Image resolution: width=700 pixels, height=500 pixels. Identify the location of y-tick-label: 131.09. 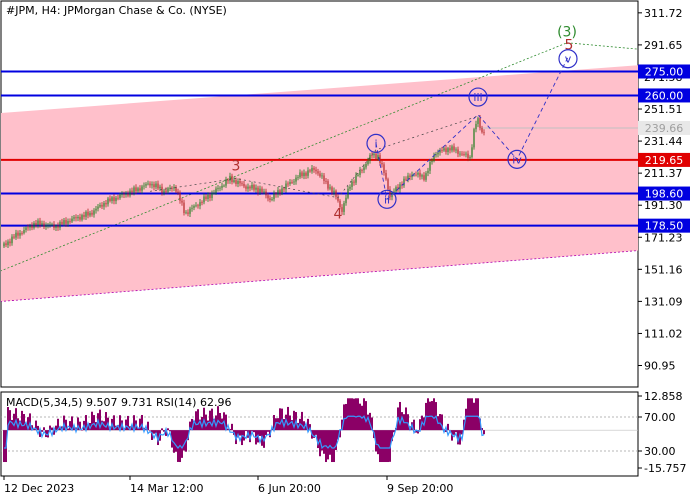
(663, 301).